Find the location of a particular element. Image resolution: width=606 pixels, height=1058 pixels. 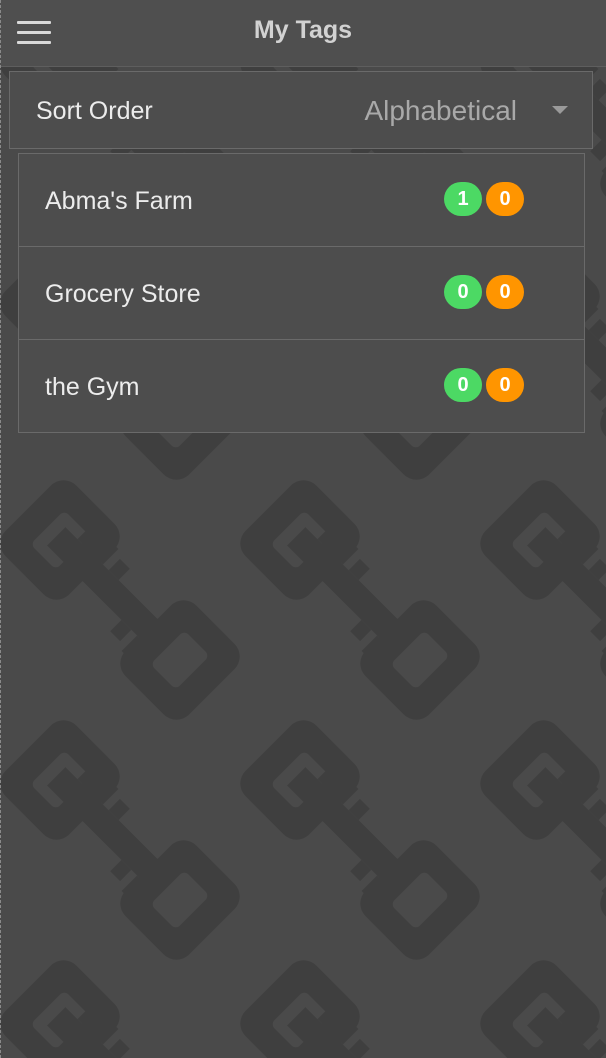

tag-name: the Gym is located at coordinates (92, 387).